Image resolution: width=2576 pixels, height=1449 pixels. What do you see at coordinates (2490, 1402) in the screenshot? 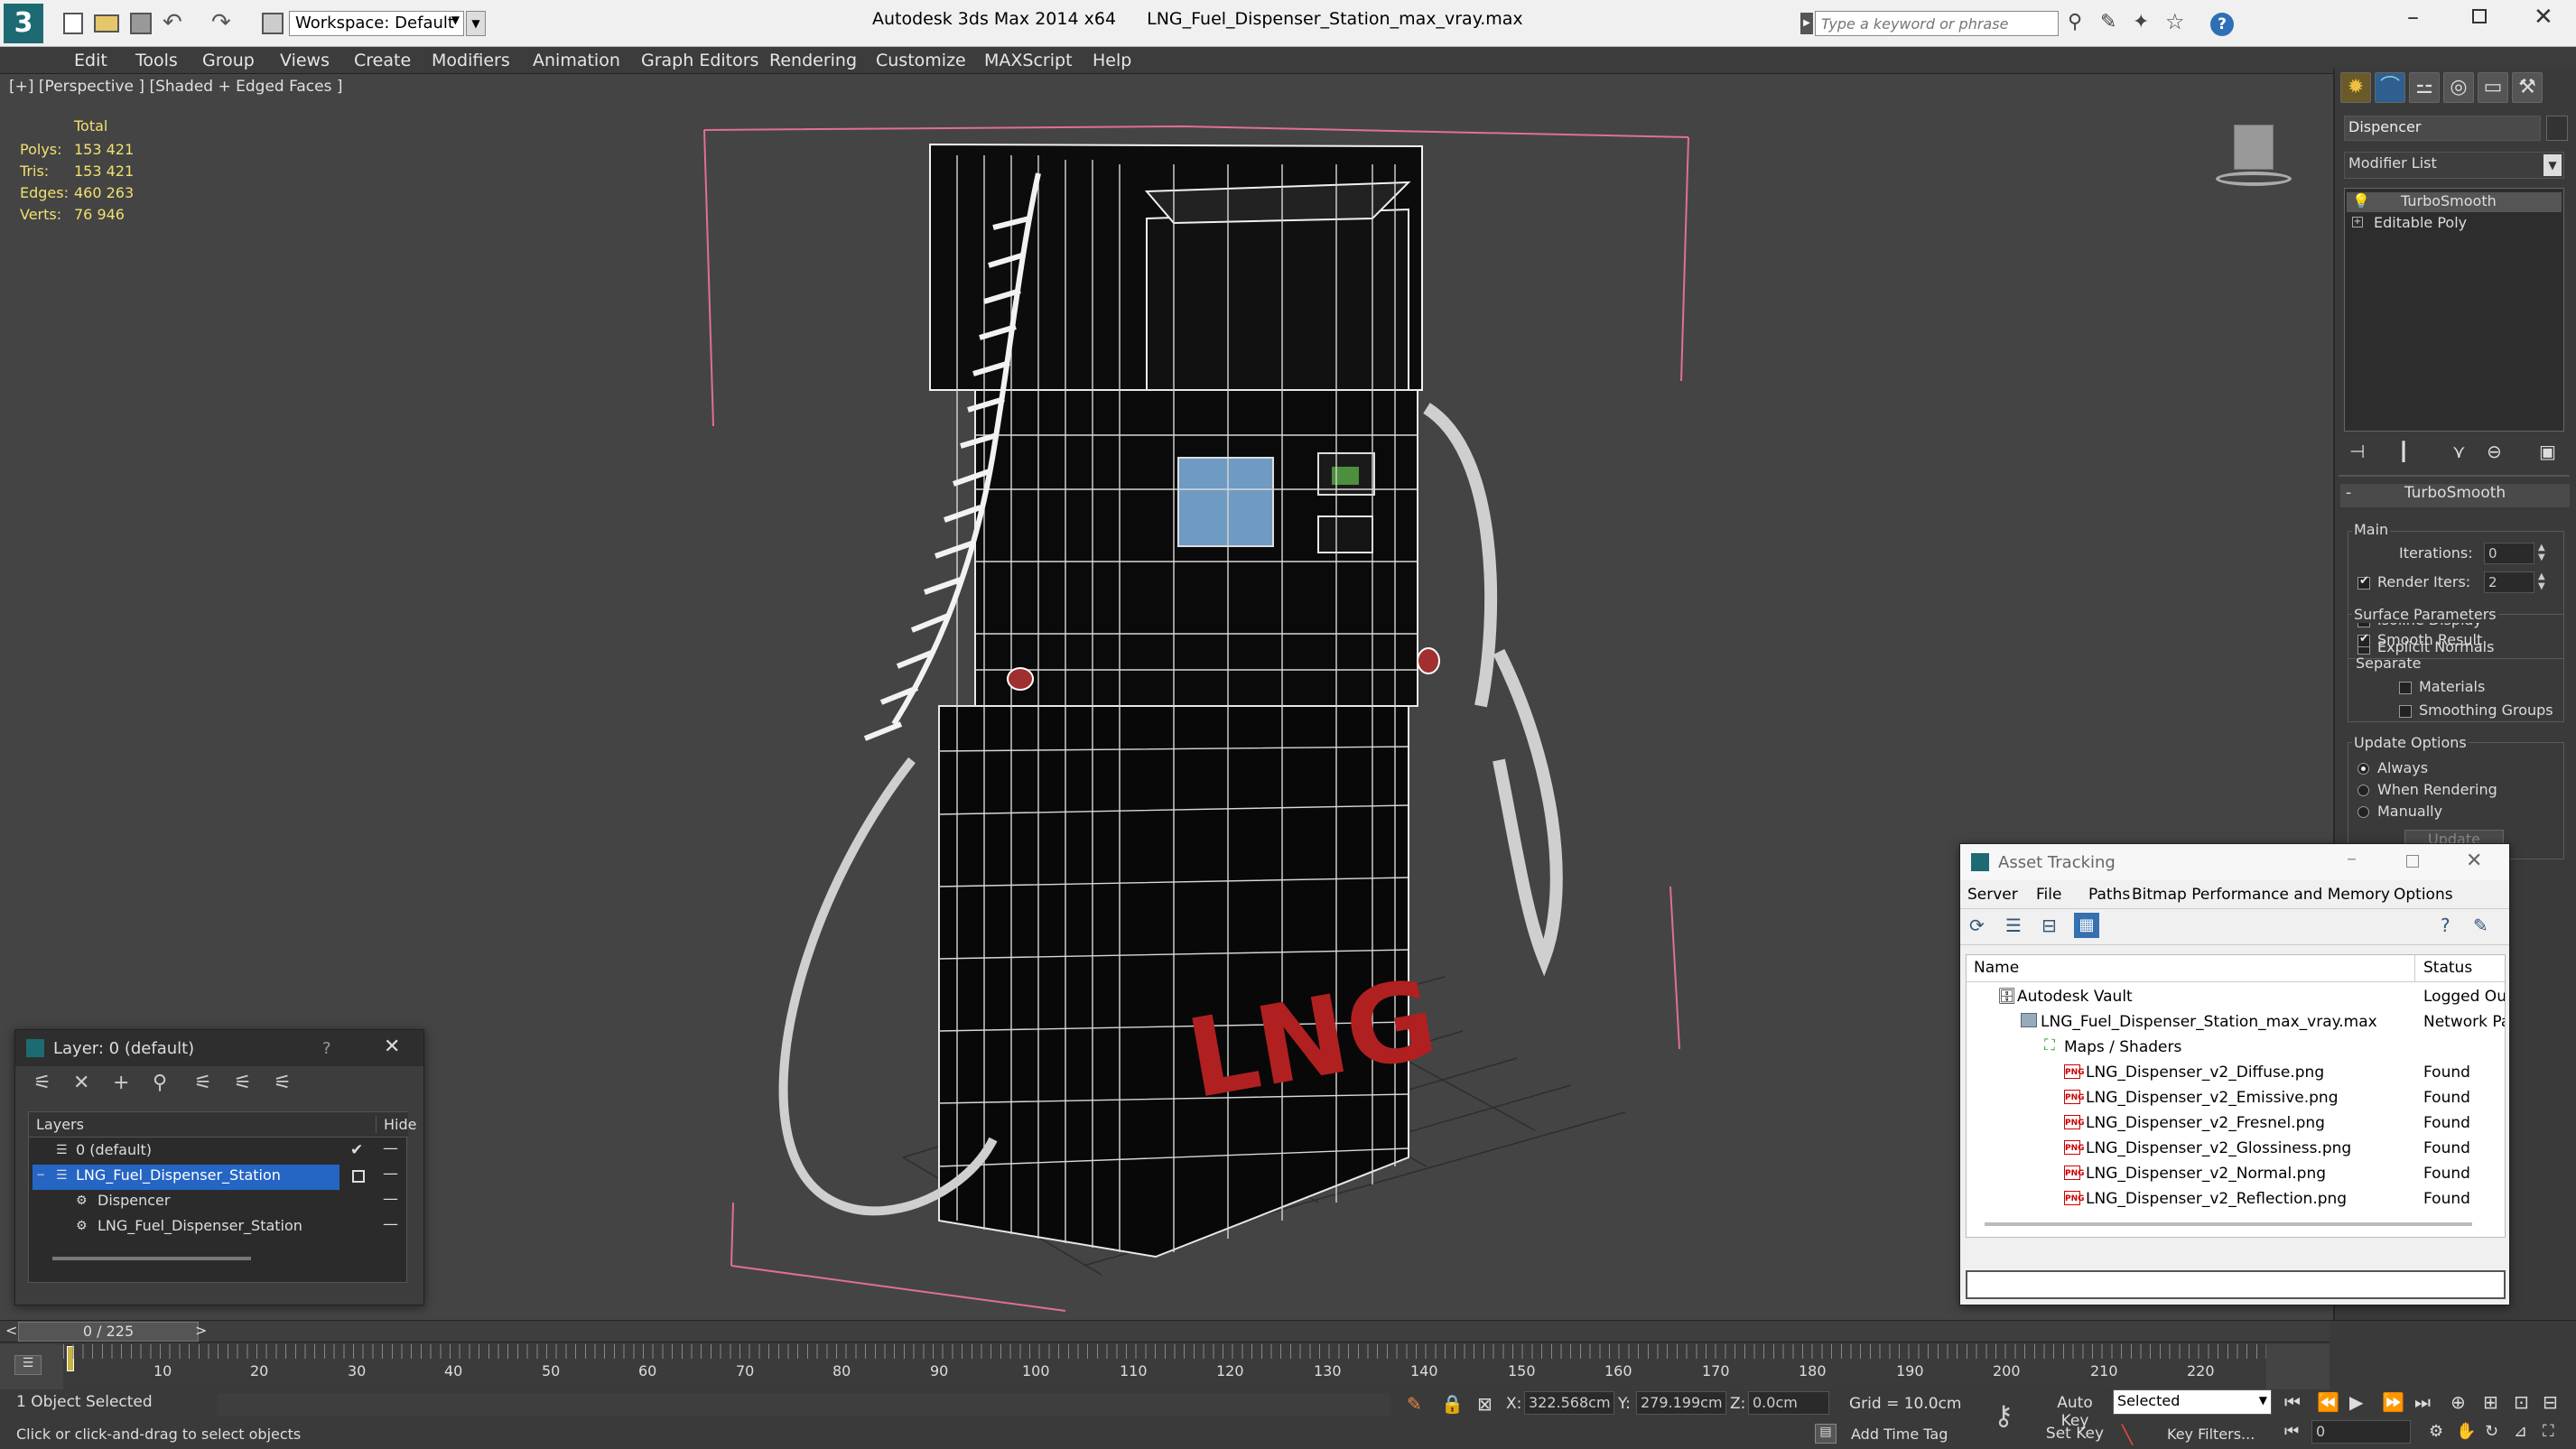
I see `zoom-all-icon: ⊞` at bounding box center [2490, 1402].